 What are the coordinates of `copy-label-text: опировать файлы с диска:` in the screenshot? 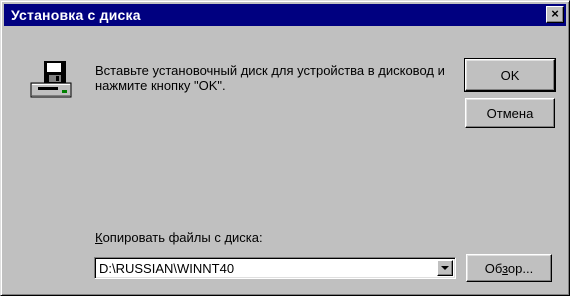 It's located at (182, 237).